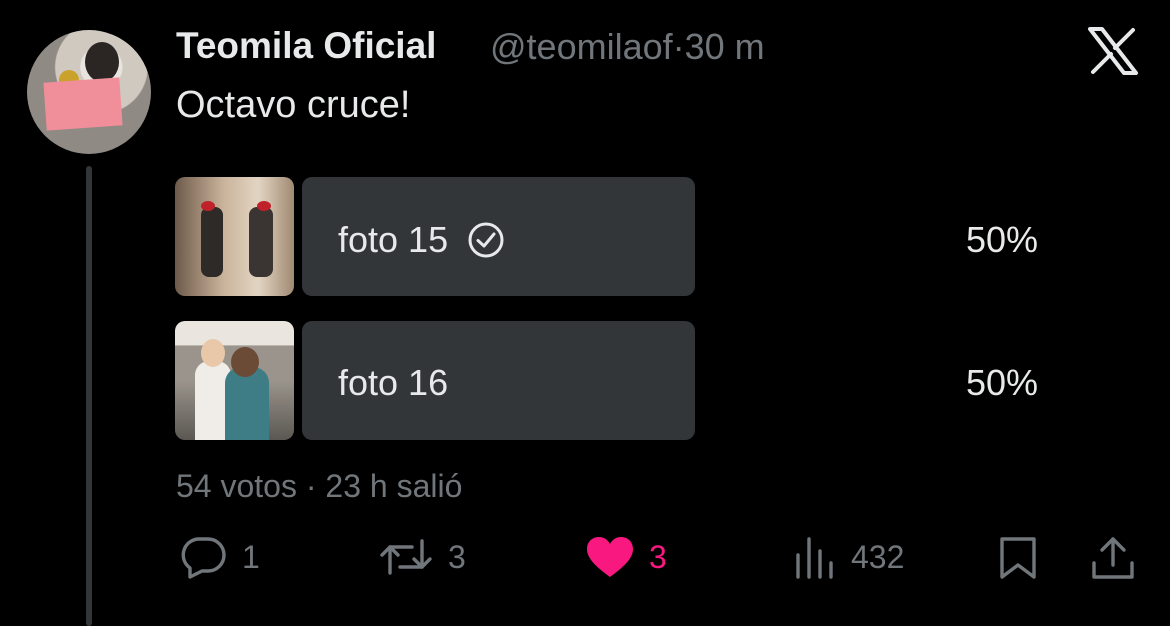 The width and height of the screenshot is (1170, 626). What do you see at coordinates (1002, 382) in the screenshot?
I see `poll-option-2-percent: 50%` at bounding box center [1002, 382].